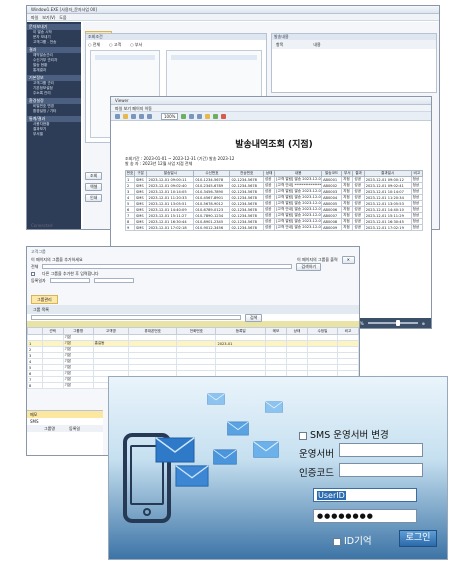 The height and width of the screenshot is (582, 464). What do you see at coordinates (271, 108) in the screenshot?
I see `viewer-menu: 파일 보기 페이지 이동` at bounding box center [271, 108].